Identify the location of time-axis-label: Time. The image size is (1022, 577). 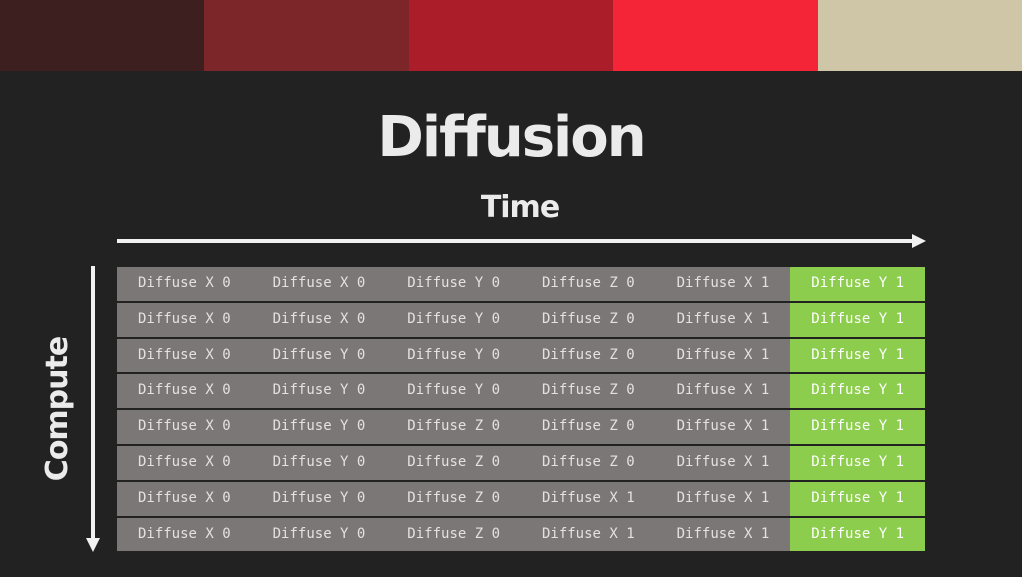
(520, 207).